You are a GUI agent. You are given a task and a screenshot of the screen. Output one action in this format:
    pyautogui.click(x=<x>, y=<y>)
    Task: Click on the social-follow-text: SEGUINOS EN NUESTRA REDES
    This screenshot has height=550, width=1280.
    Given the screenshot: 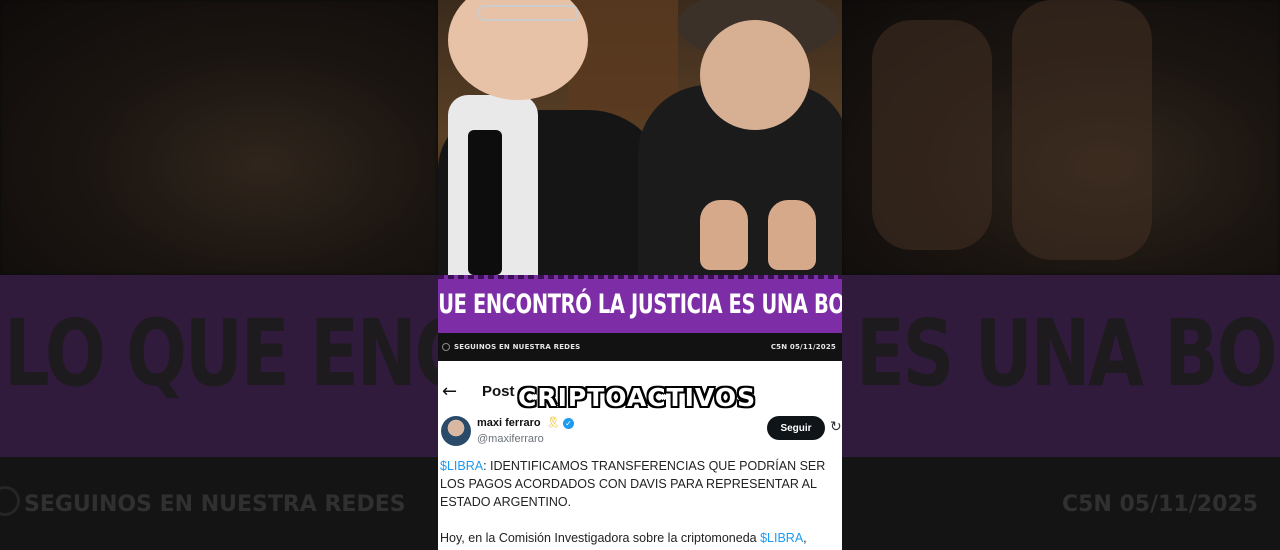 What is the action you would take?
    pyautogui.click(x=517, y=347)
    